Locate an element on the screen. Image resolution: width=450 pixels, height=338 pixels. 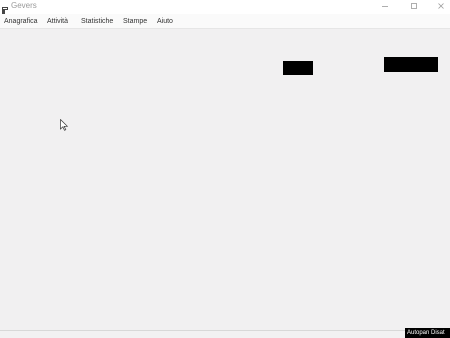
close-icon is located at coordinates (441, 6).